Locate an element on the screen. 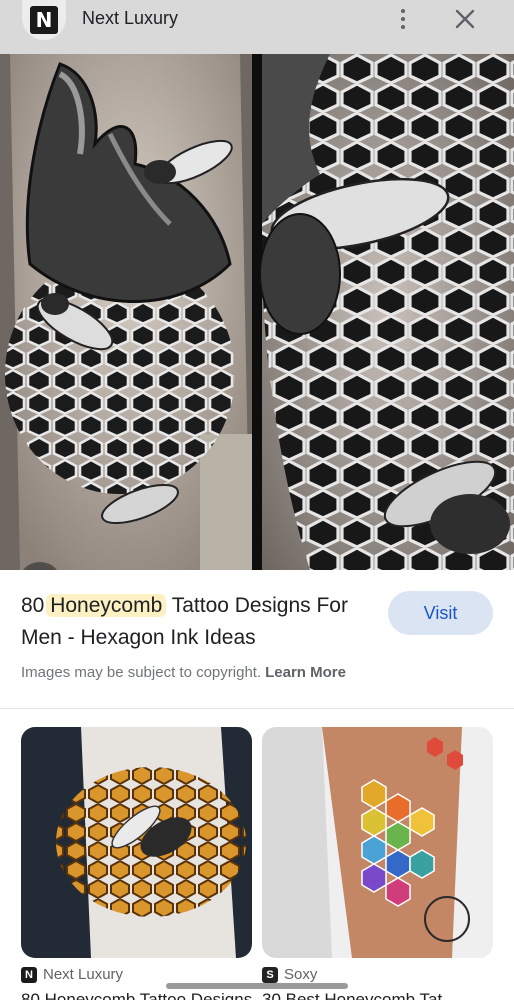 Image resolution: width=514 pixels, height=1000 pixels. related-title-1: 80 Honeycomb Tattoo Designs For Men is located at coordinates (136, 995).